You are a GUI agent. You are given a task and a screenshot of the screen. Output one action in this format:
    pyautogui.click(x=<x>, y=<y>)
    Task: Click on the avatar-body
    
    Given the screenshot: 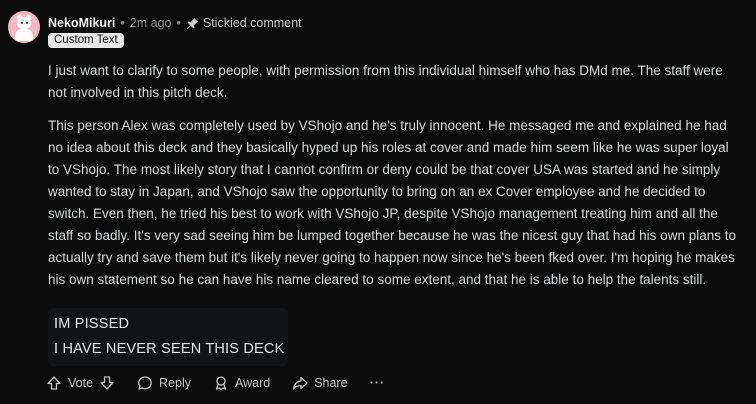 What is the action you would take?
    pyautogui.click(x=24, y=34)
    